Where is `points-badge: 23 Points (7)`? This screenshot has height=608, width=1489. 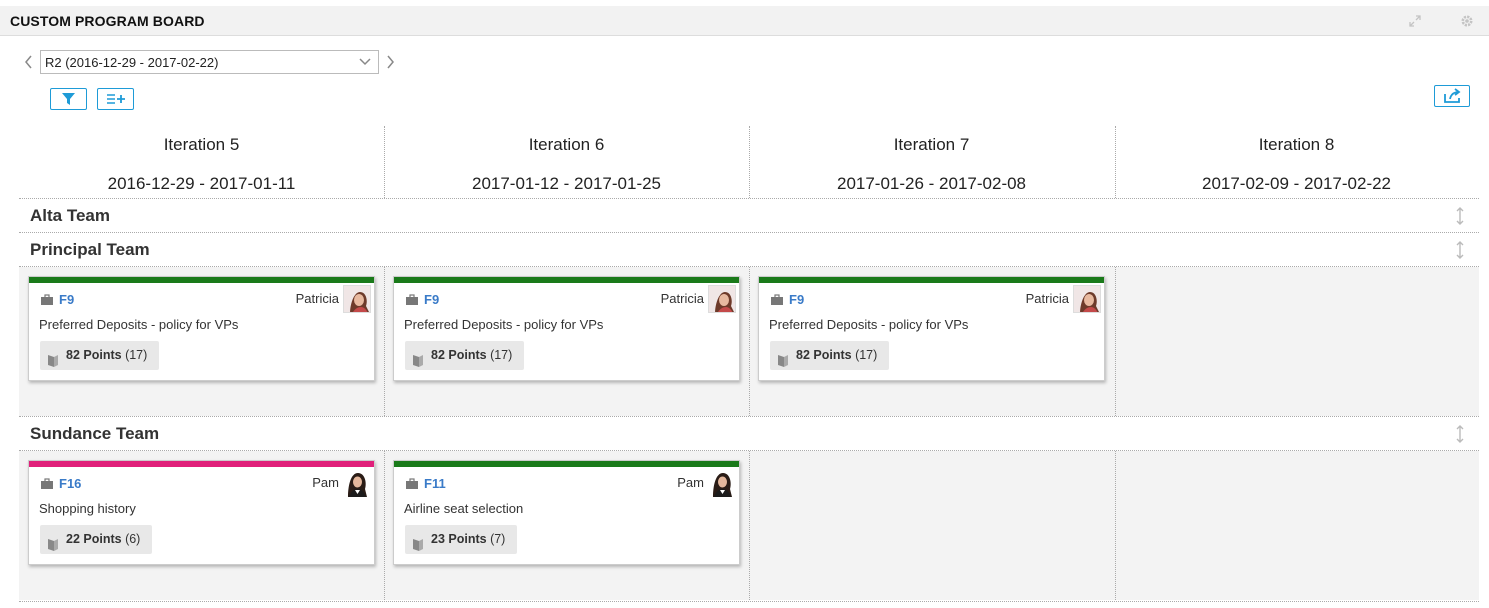 points-badge: 23 Points (7) is located at coordinates (461, 539).